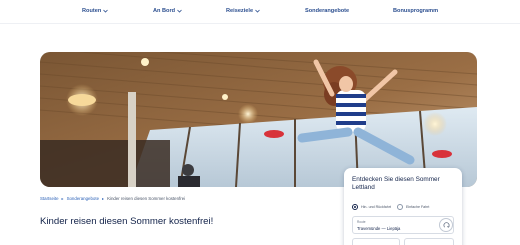 The image size is (520, 245). Describe the element at coordinates (49, 198) in the screenshot. I see `breadcrumb-item-home: Startseite` at that location.